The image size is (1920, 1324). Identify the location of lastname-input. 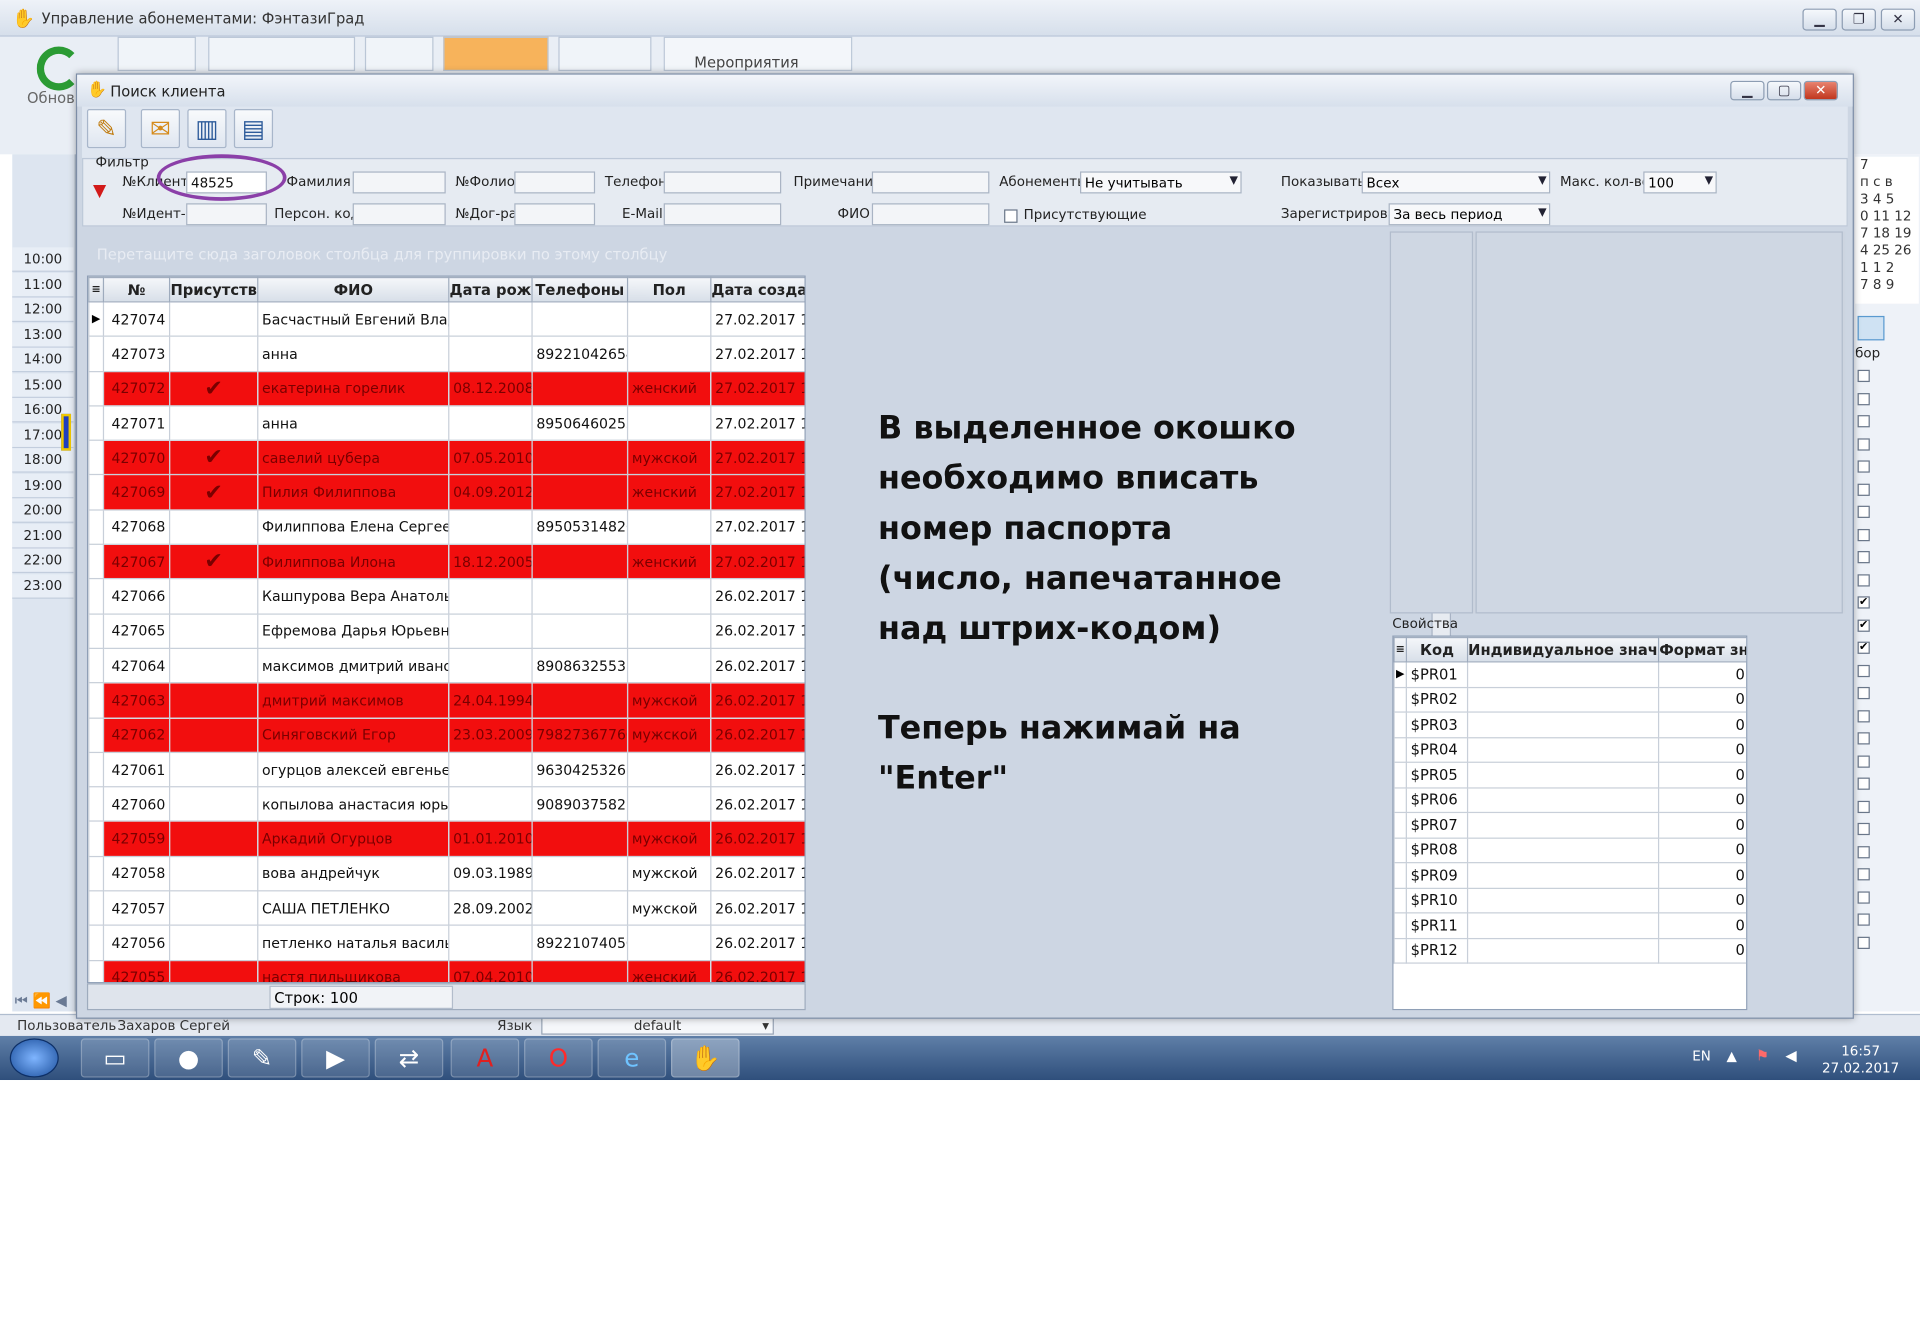
(399, 182).